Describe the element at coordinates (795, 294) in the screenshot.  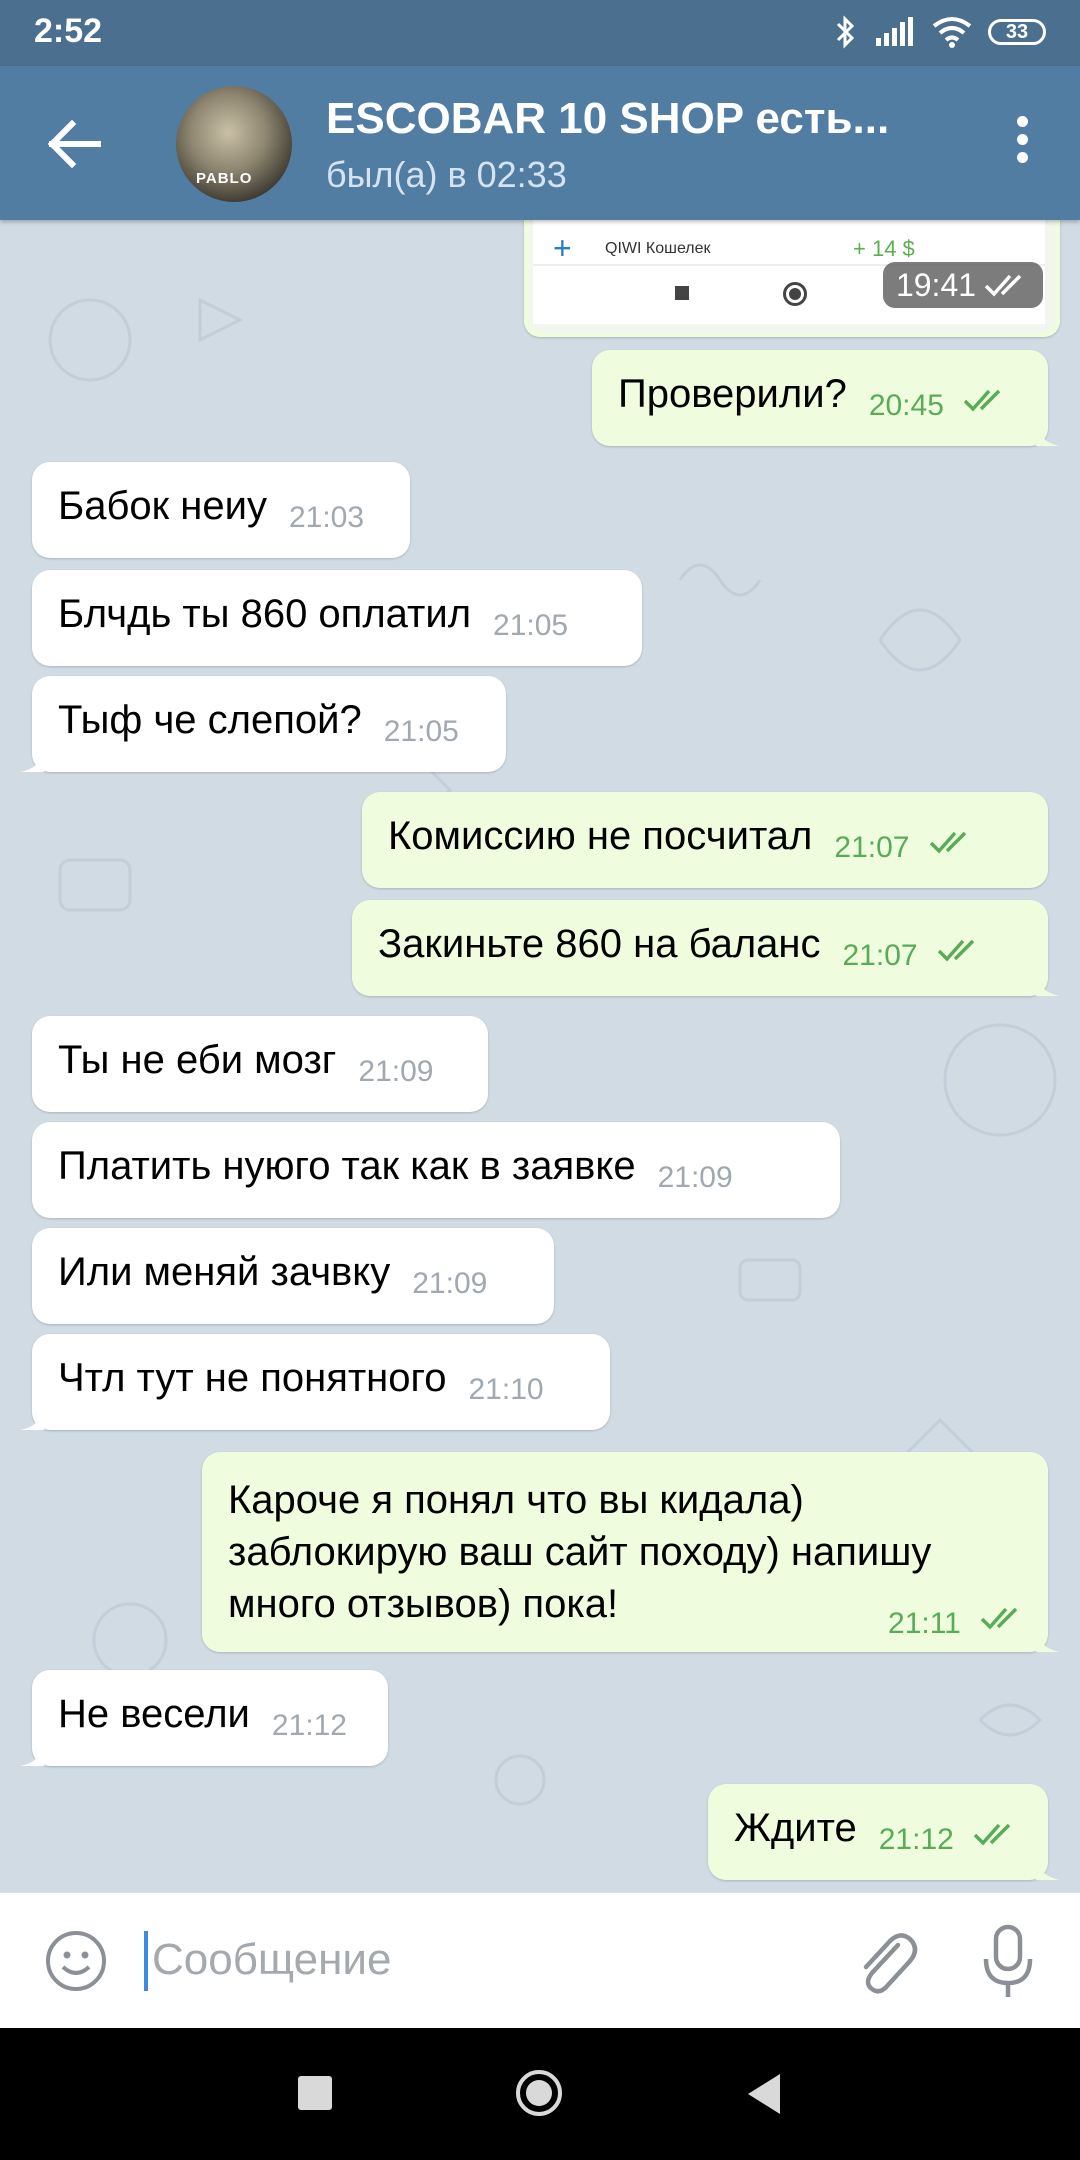
I see `home-icon` at that location.